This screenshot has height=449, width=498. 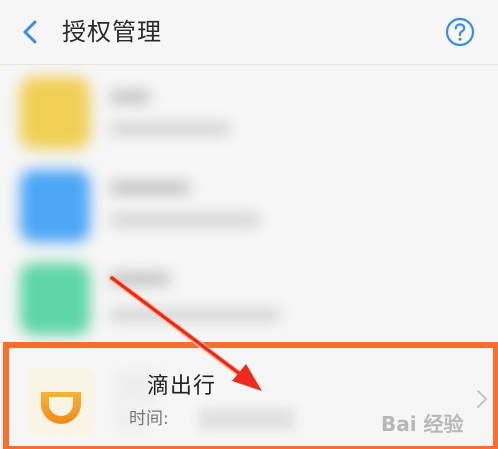 I want to click on app-name: 滴出行, so click(x=182, y=386).